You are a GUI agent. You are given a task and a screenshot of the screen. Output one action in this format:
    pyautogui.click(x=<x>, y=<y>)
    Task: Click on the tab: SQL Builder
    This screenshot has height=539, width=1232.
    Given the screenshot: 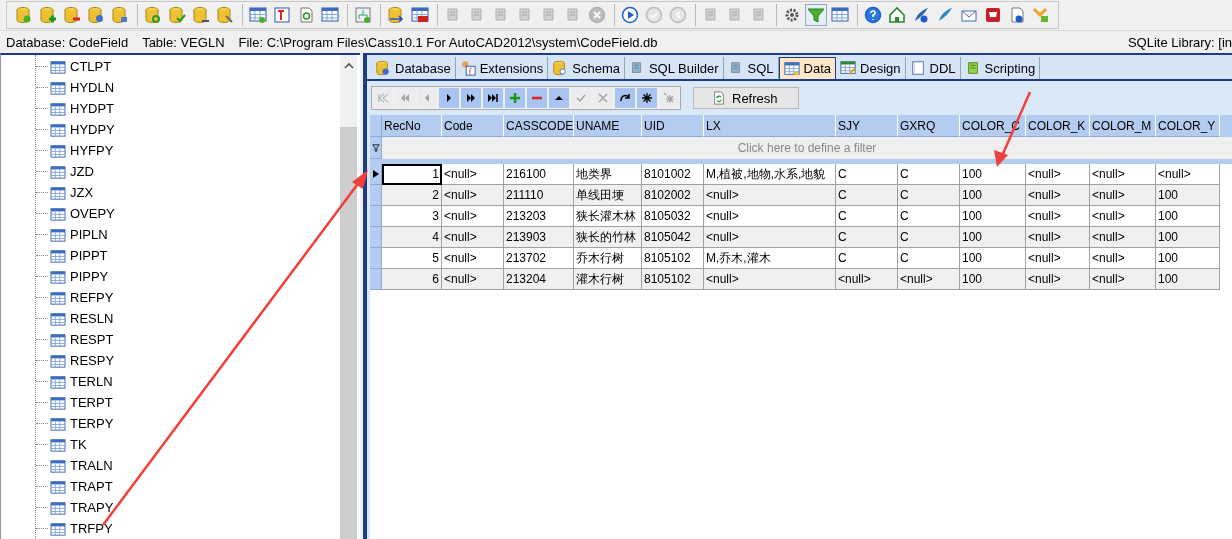 What is the action you would take?
    pyautogui.click(x=674, y=68)
    